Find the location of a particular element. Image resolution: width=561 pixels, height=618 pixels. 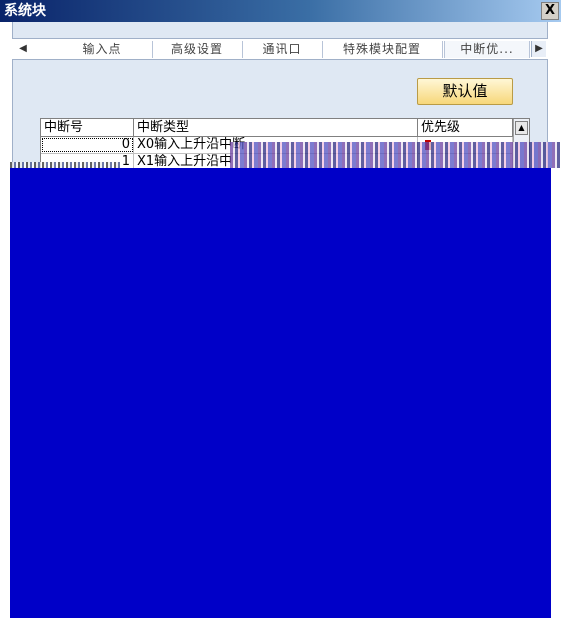

tab-scroll-right-icon: ▶ is located at coordinates (538, 49).